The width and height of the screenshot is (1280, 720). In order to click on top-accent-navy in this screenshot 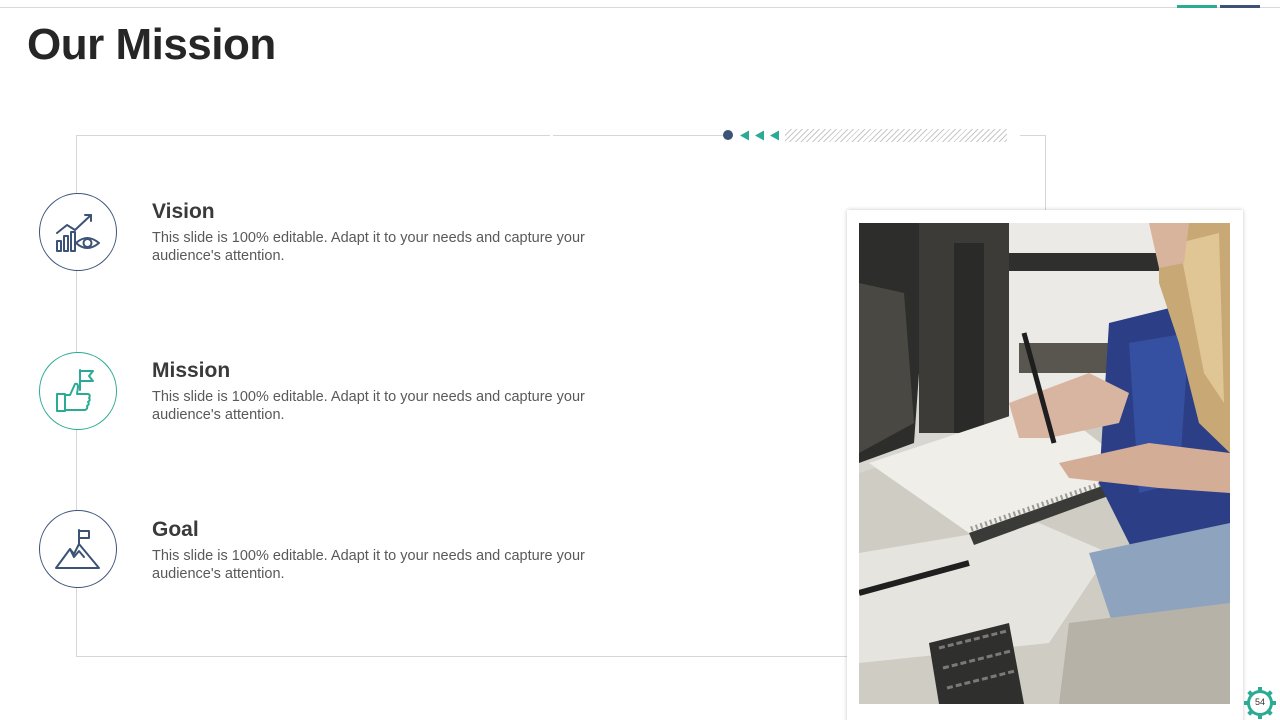, I will do `click(1240, 6)`.